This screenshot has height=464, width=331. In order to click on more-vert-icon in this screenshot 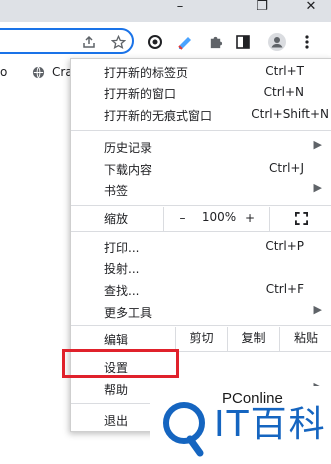, I will do `click(307, 42)`.